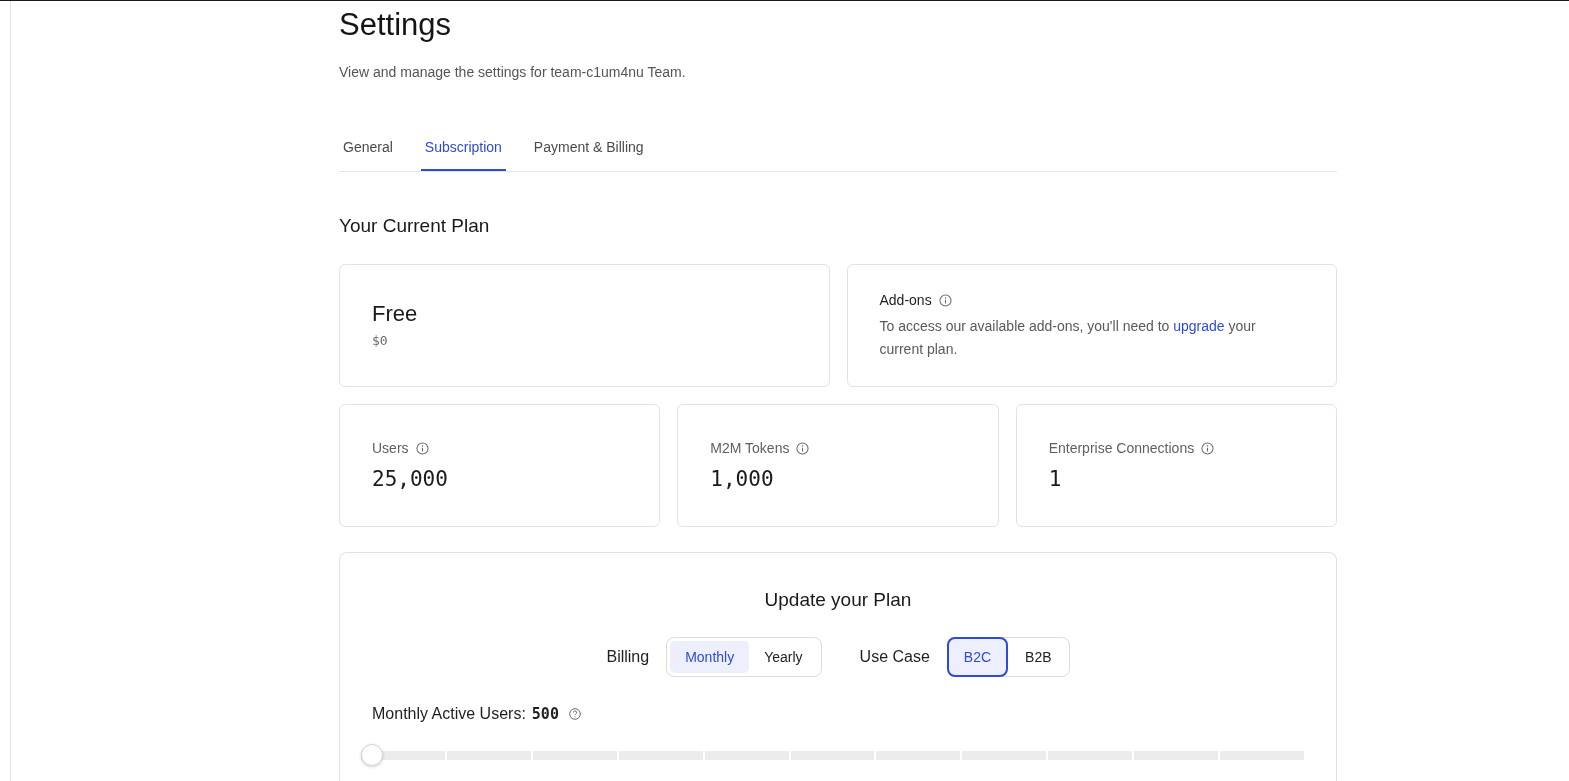 Image resolution: width=1569 pixels, height=781 pixels. What do you see at coordinates (410, 479) in the screenshot?
I see `stat-value: 25,000` at bounding box center [410, 479].